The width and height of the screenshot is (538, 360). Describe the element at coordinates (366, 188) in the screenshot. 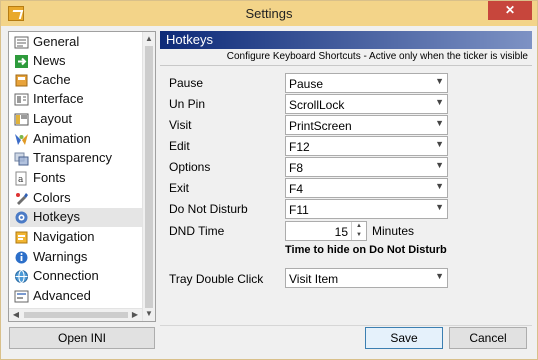

I see `exit-hotkey-select: F4 ▼` at that location.